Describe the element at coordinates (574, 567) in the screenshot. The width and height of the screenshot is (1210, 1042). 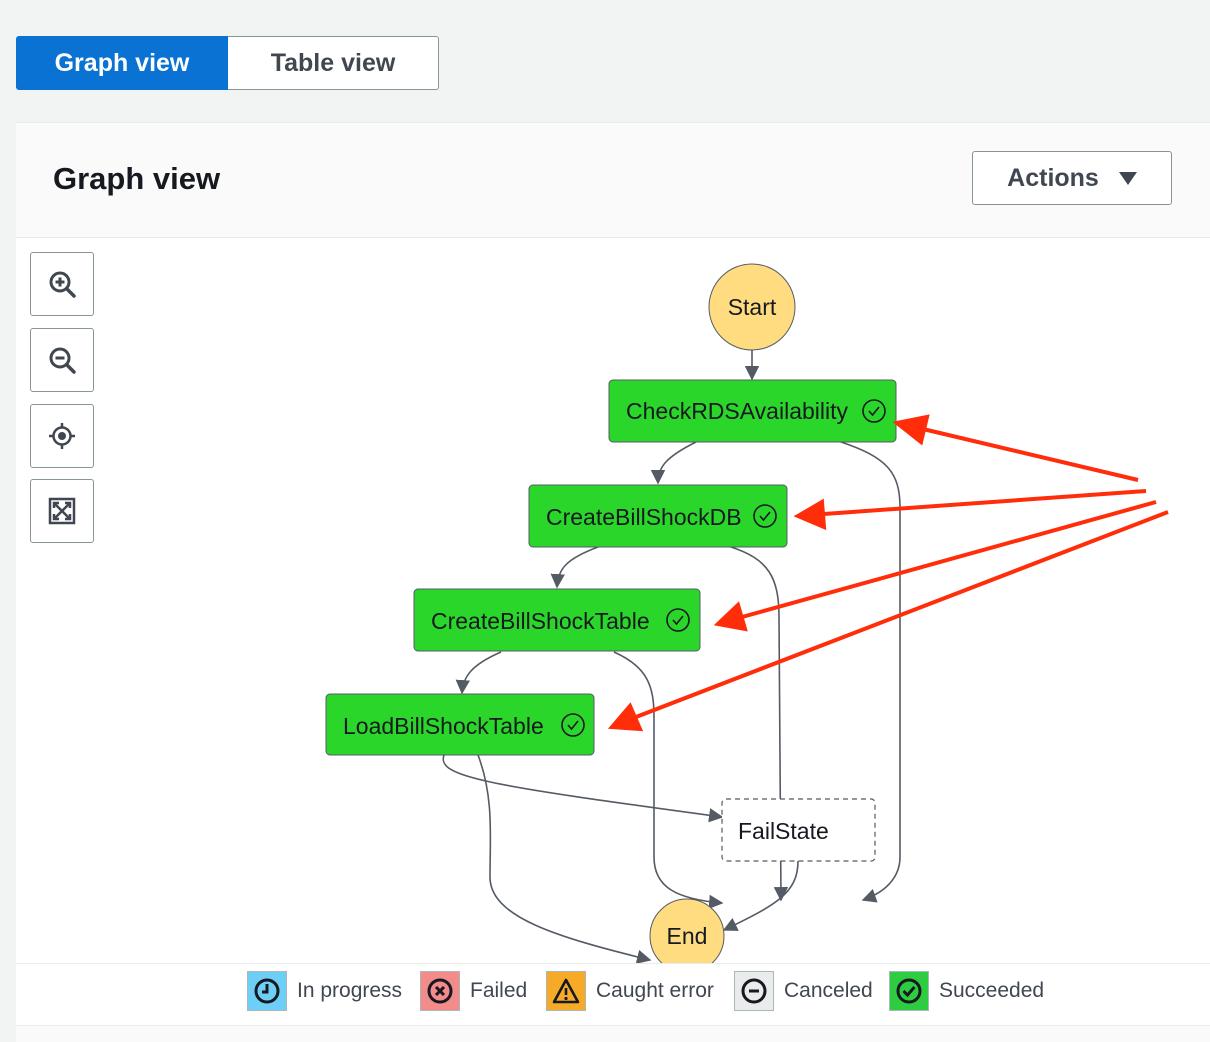
I see `edge-createdb-createtable` at that location.